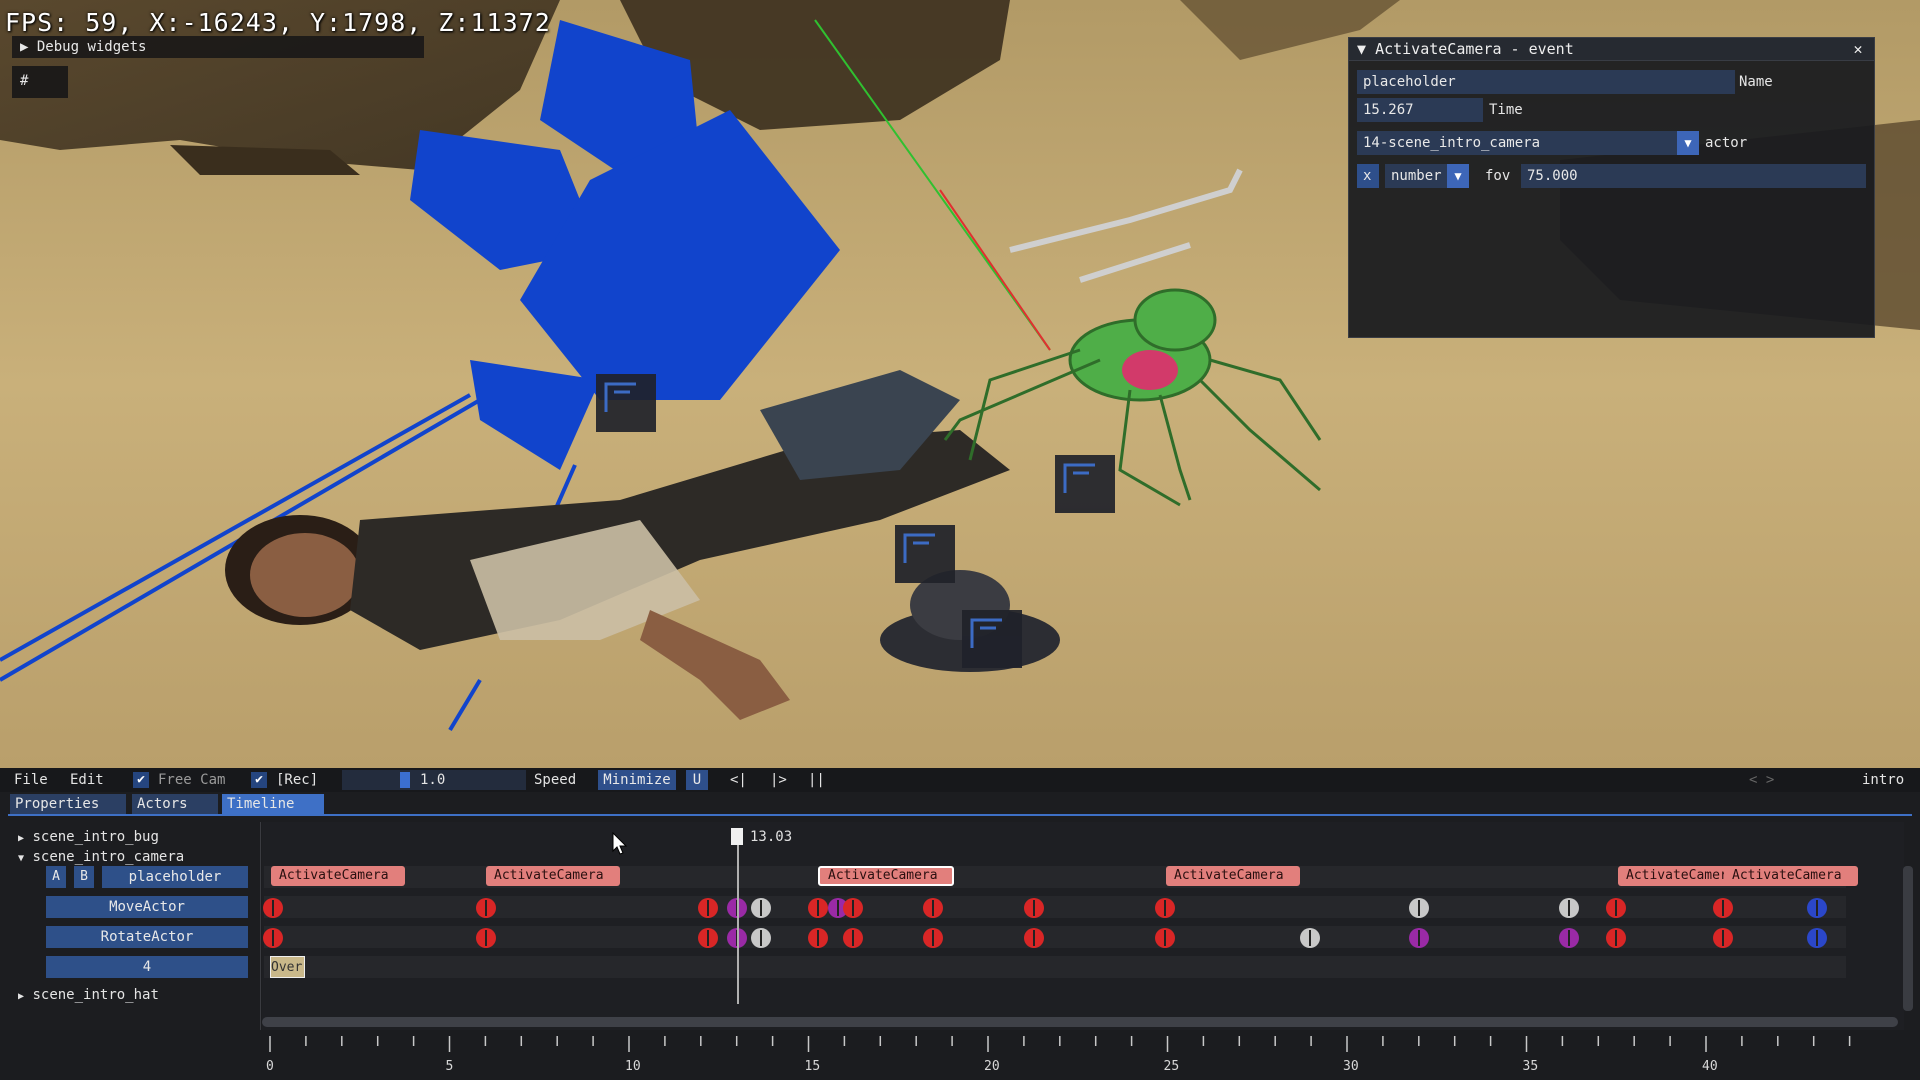 The image size is (1920, 1080). I want to click on clip-activate-camera-selected: ActivateCamera, so click(886, 876).